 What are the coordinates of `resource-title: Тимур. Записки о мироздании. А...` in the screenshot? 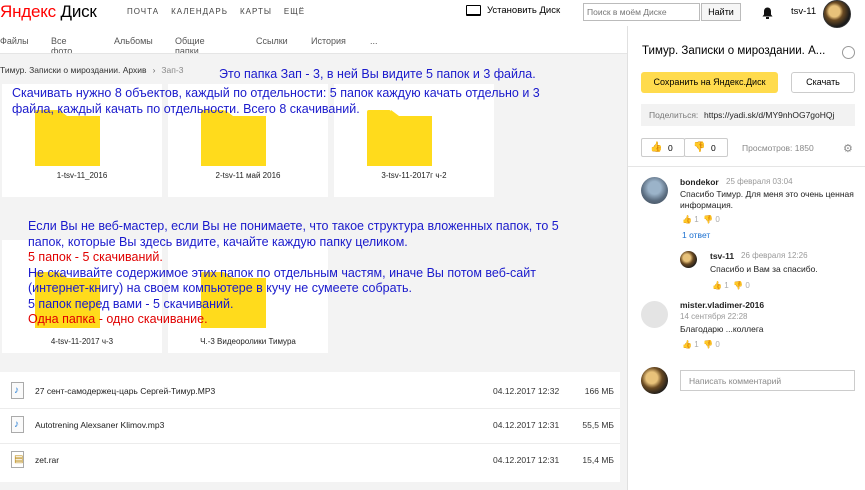 It's located at (734, 51).